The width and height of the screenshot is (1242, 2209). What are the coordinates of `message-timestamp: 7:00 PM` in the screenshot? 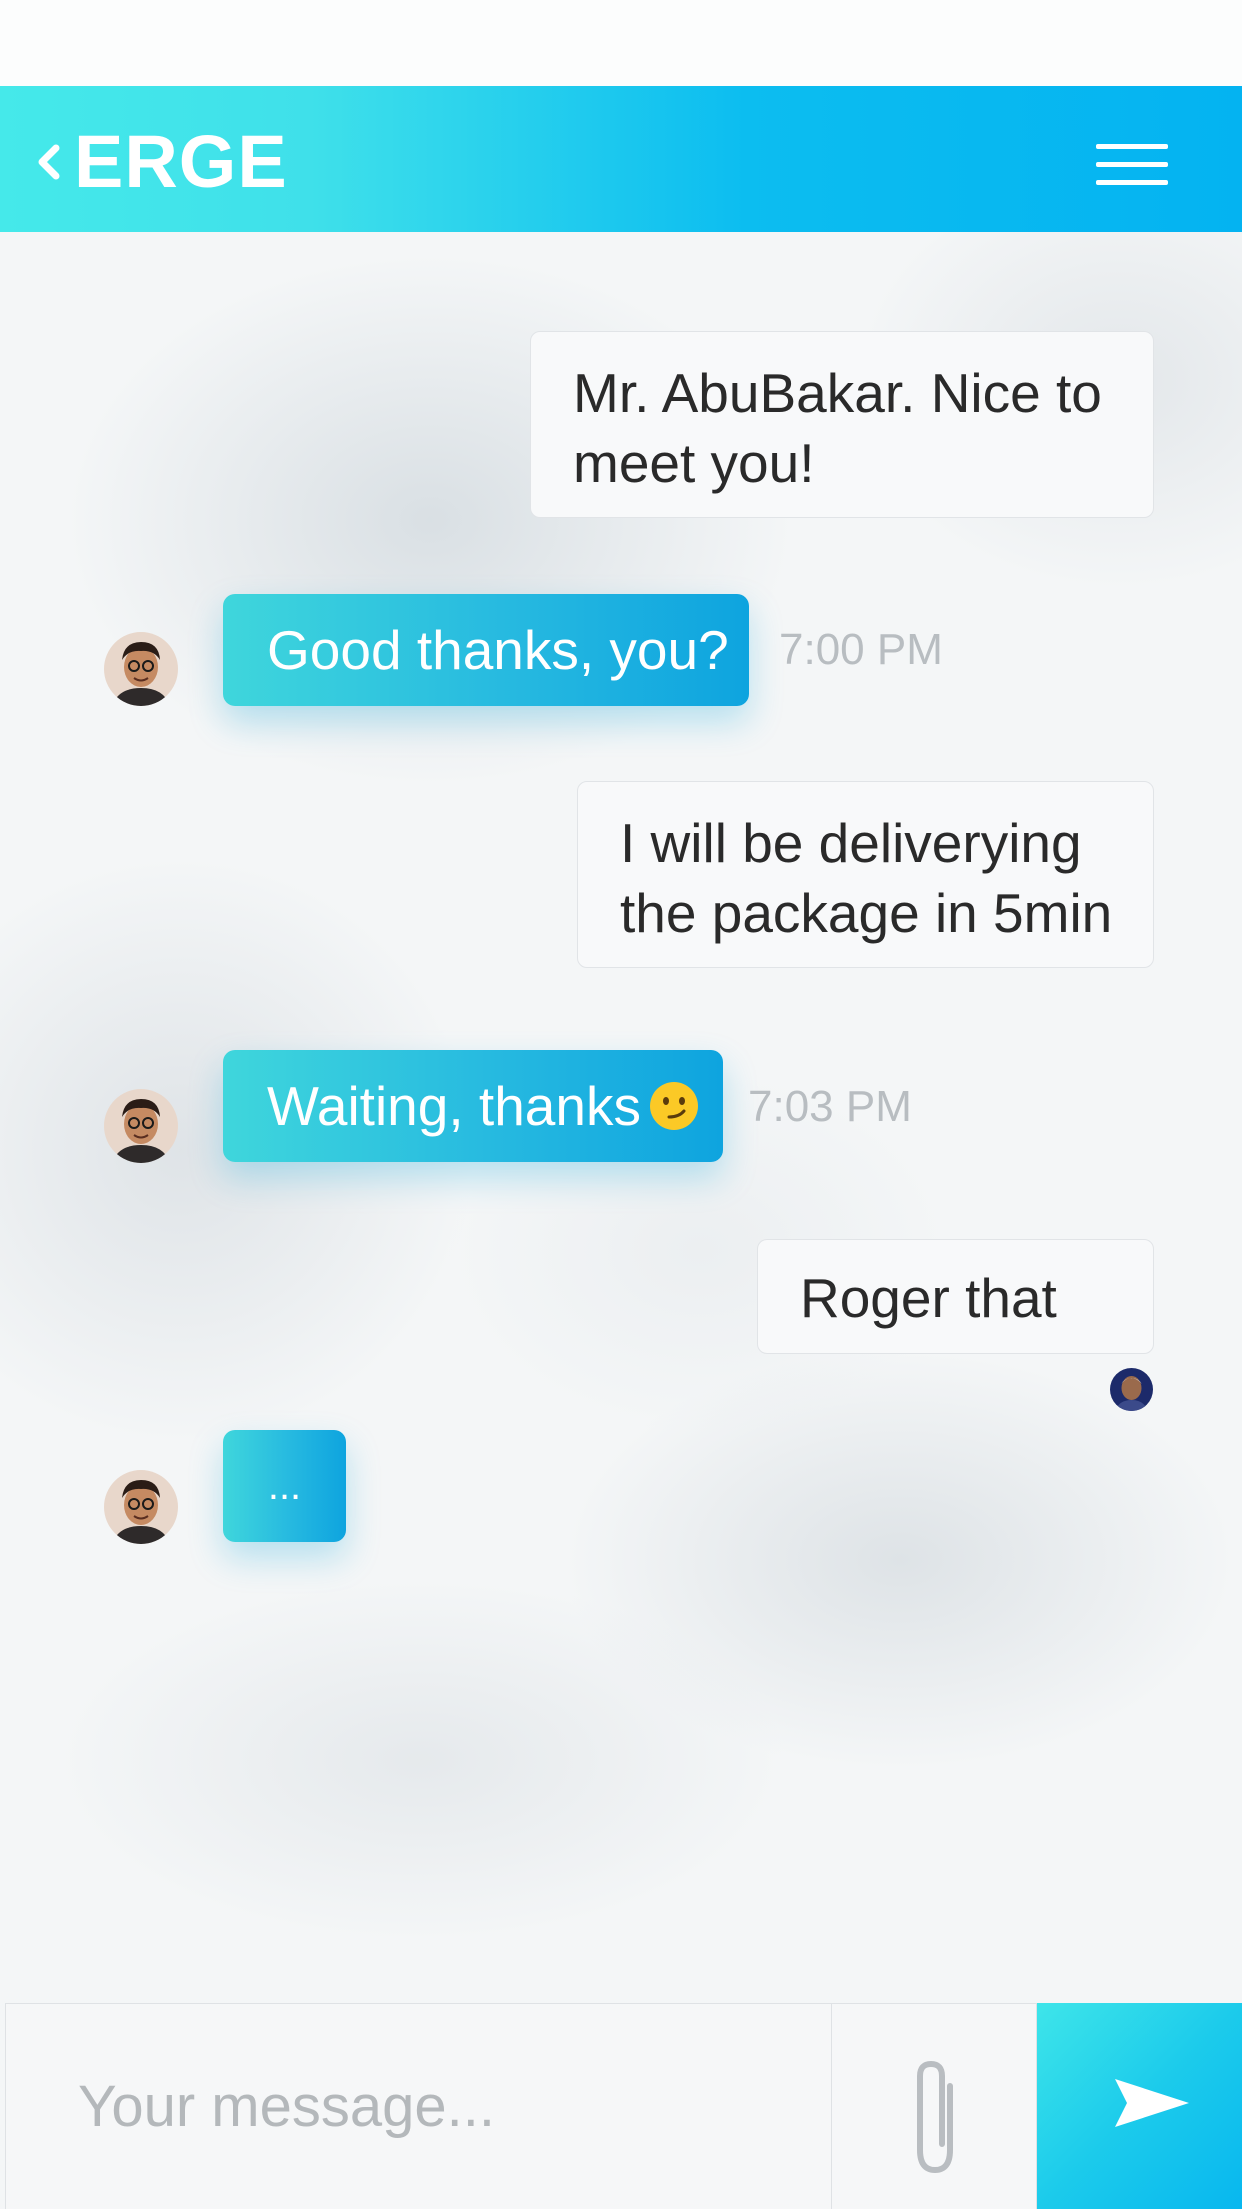 It's located at (861, 649).